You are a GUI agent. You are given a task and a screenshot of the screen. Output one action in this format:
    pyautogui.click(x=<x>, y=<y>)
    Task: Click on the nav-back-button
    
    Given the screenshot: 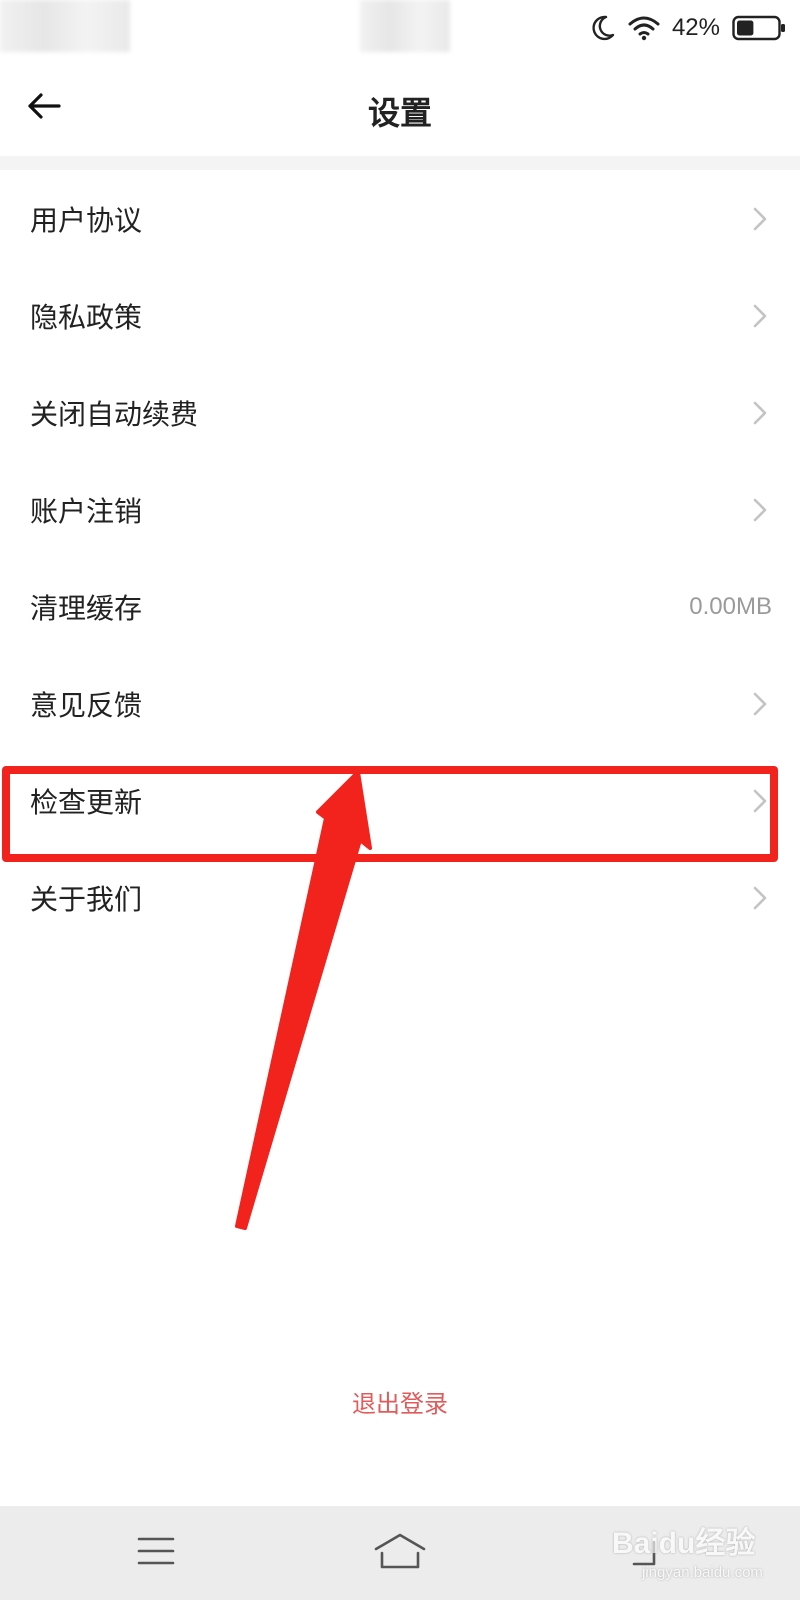 What is the action you would take?
    pyautogui.click(x=644, y=1553)
    